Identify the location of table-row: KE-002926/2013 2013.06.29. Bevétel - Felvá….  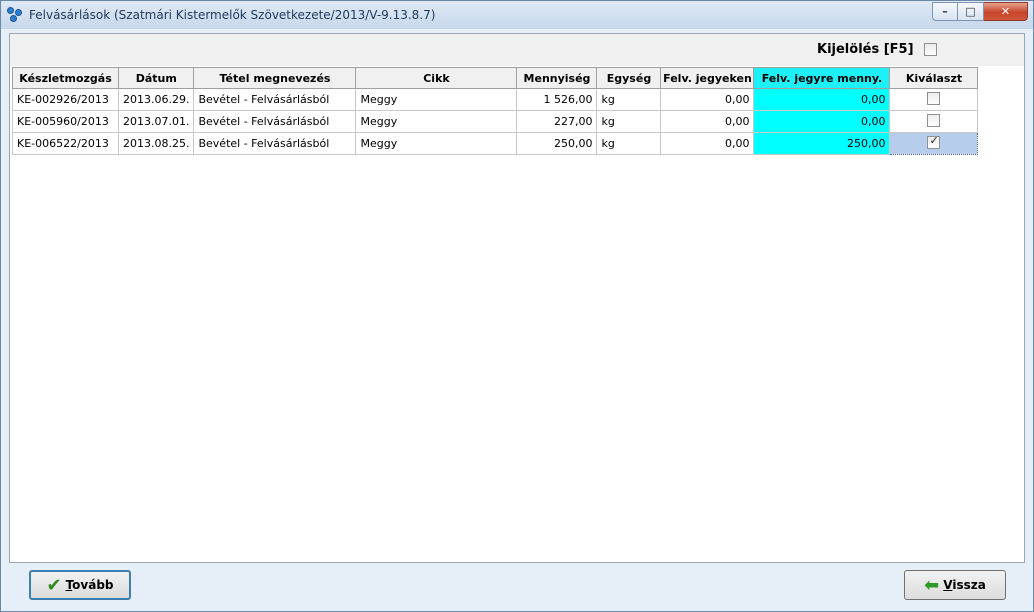
(495, 99).